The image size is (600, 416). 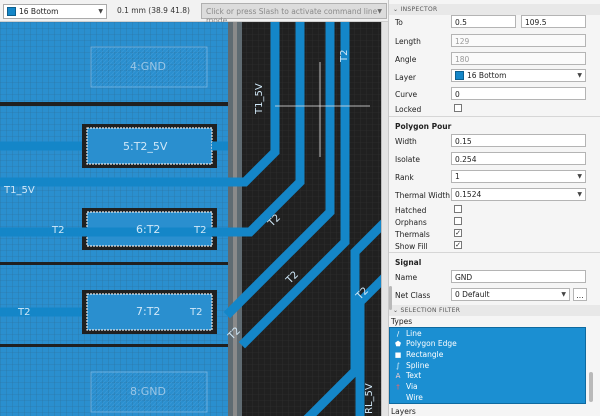 What do you see at coordinates (408, 262) in the screenshot?
I see `signal-section: Signal` at bounding box center [408, 262].